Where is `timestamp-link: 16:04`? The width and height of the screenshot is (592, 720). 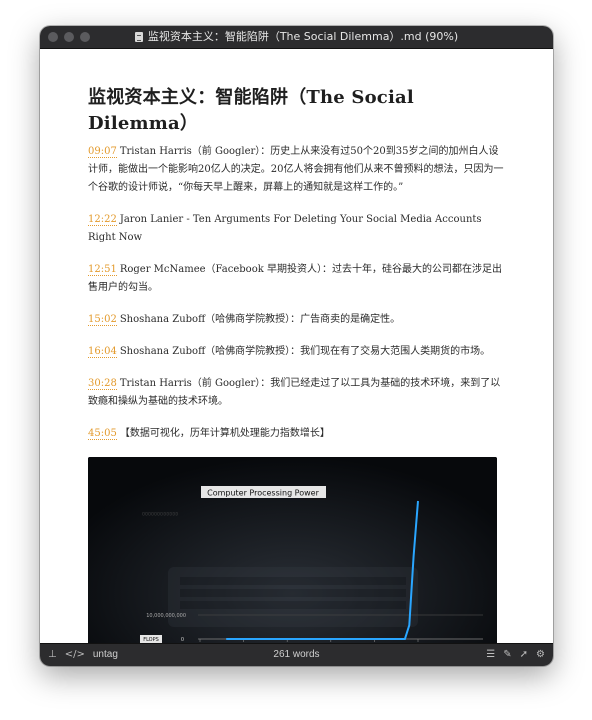 timestamp-link: 16:04 is located at coordinates (102, 352).